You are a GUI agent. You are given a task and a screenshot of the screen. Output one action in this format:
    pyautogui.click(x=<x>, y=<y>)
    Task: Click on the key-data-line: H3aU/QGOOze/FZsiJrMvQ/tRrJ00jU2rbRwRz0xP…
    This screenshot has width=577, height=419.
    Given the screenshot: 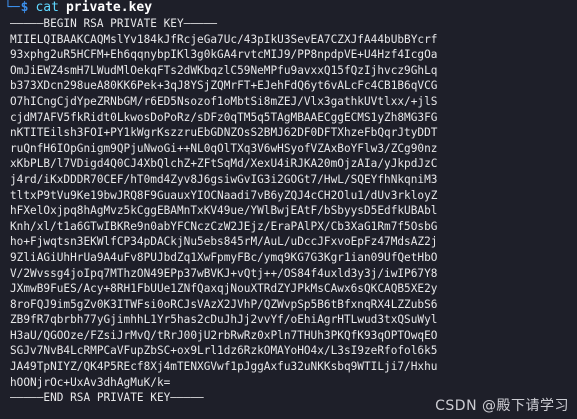 What is the action you would take?
    pyautogui.click(x=224, y=335)
    